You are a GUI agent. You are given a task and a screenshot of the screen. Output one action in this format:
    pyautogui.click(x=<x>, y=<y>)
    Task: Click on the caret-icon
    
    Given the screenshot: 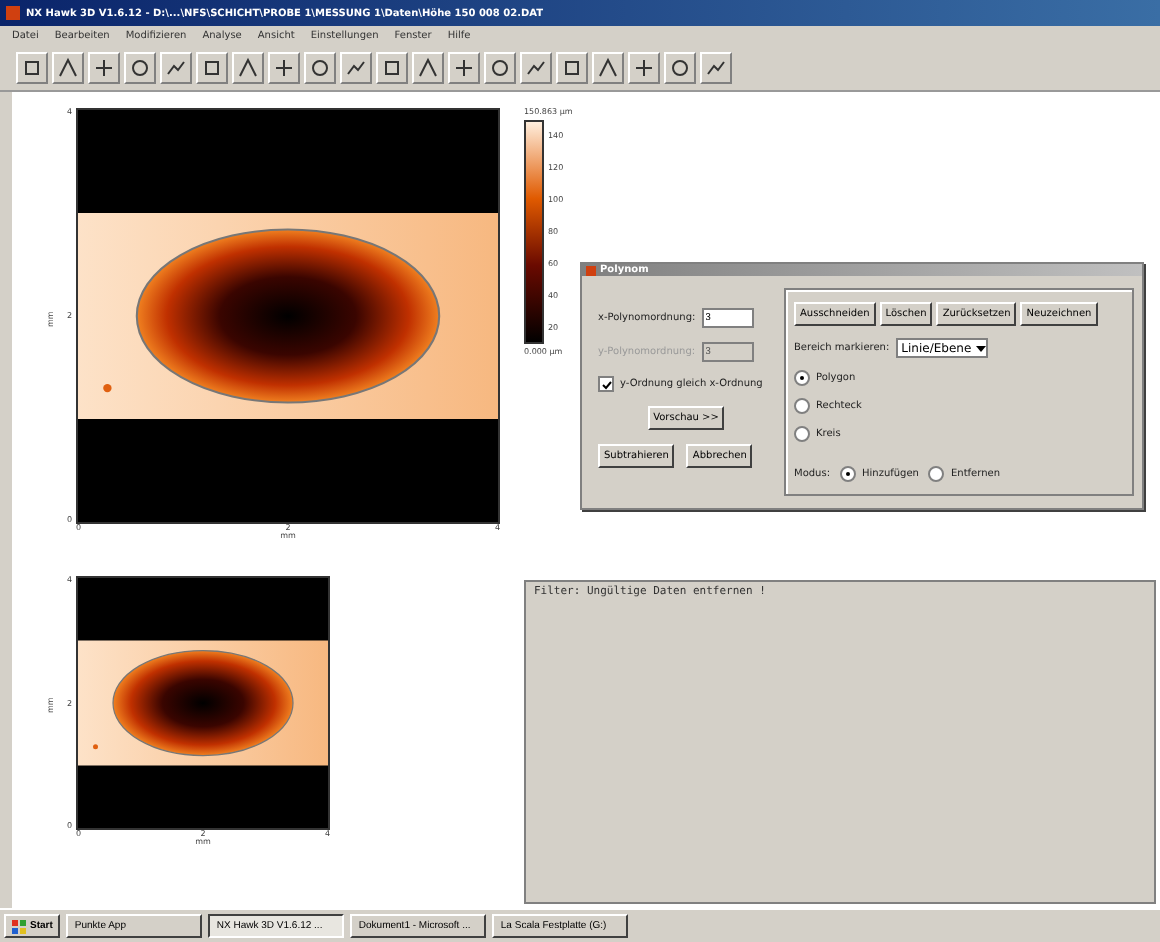 What is the action you would take?
    pyautogui.click(x=980, y=348)
    